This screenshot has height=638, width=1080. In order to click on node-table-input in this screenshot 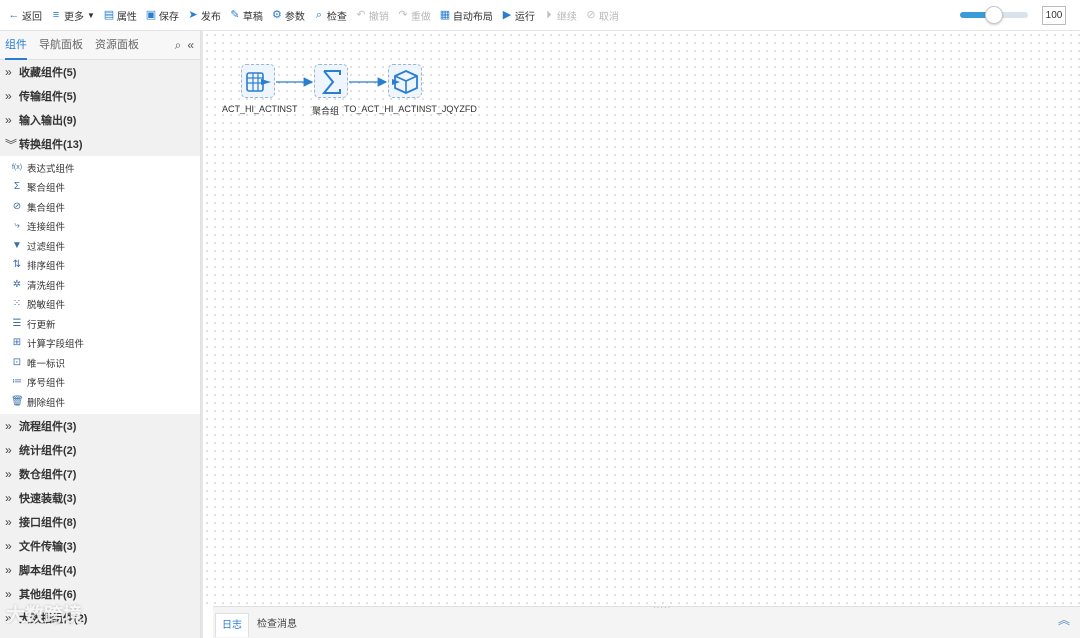, I will do `click(258, 81)`.